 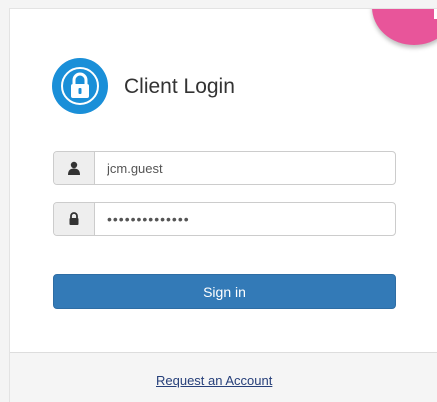 What do you see at coordinates (404, 27) in the screenshot?
I see `corner-badge` at bounding box center [404, 27].